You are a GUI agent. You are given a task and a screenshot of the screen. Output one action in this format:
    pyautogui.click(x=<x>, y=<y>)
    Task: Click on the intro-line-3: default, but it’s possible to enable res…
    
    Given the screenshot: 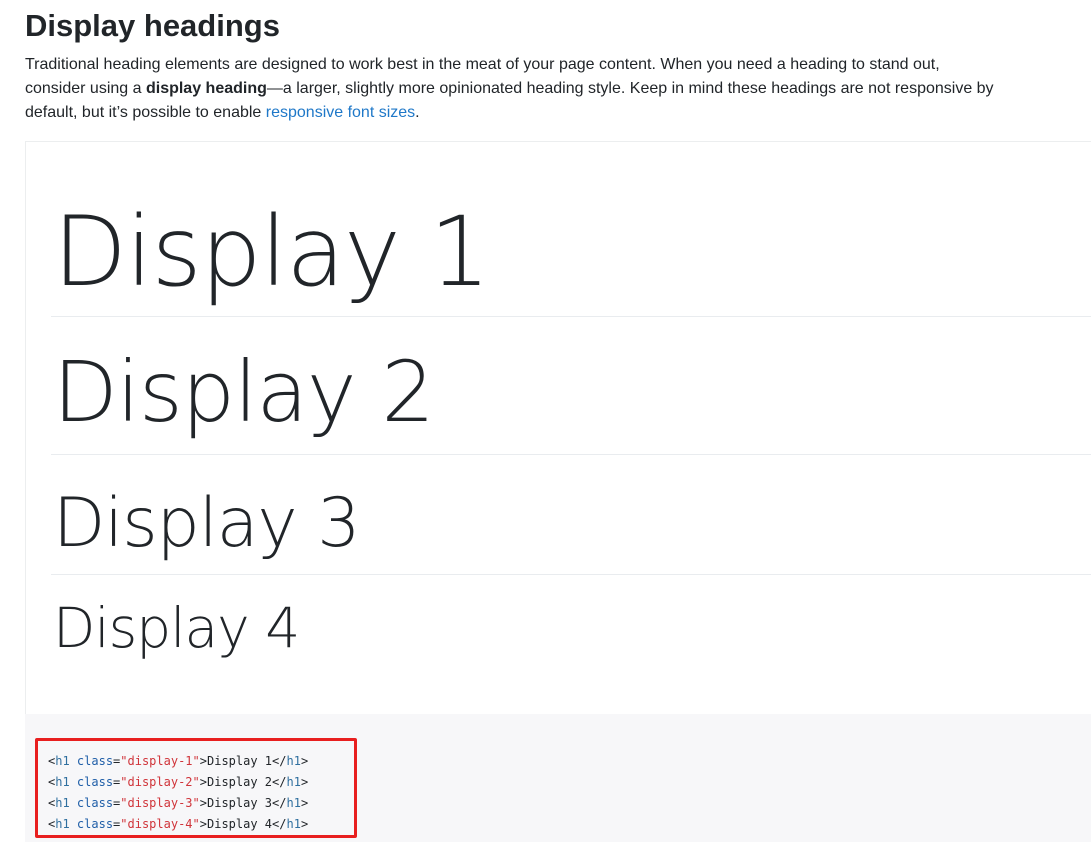 What is the action you would take?
    pyautogui.click(x=525, y=113)
    